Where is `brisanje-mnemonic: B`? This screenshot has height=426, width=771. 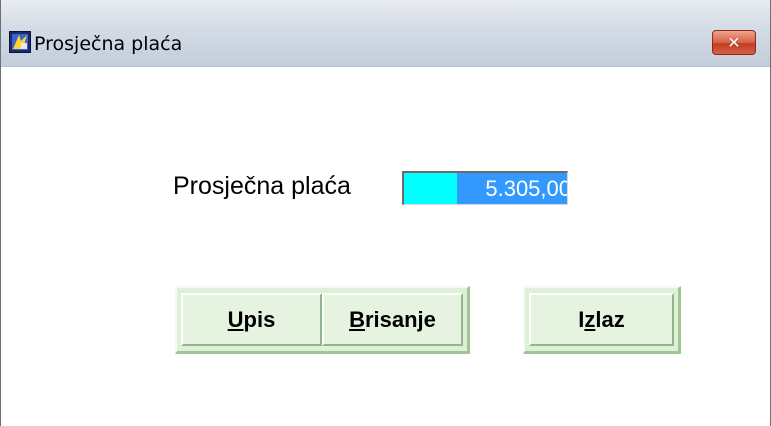 brisanje-mnemonic: B is located at coordinates (357, 319).